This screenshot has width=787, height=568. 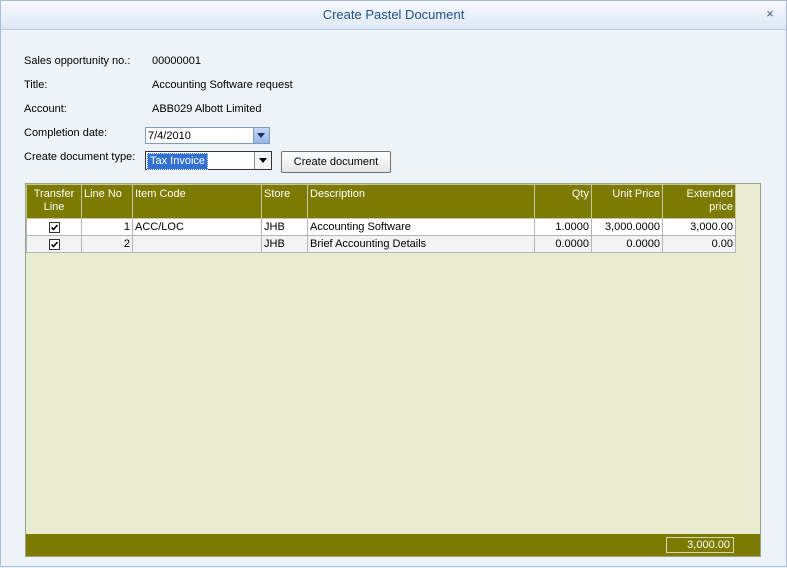 I want to click on col-line-no: Line No, so click(x=107, y=201).